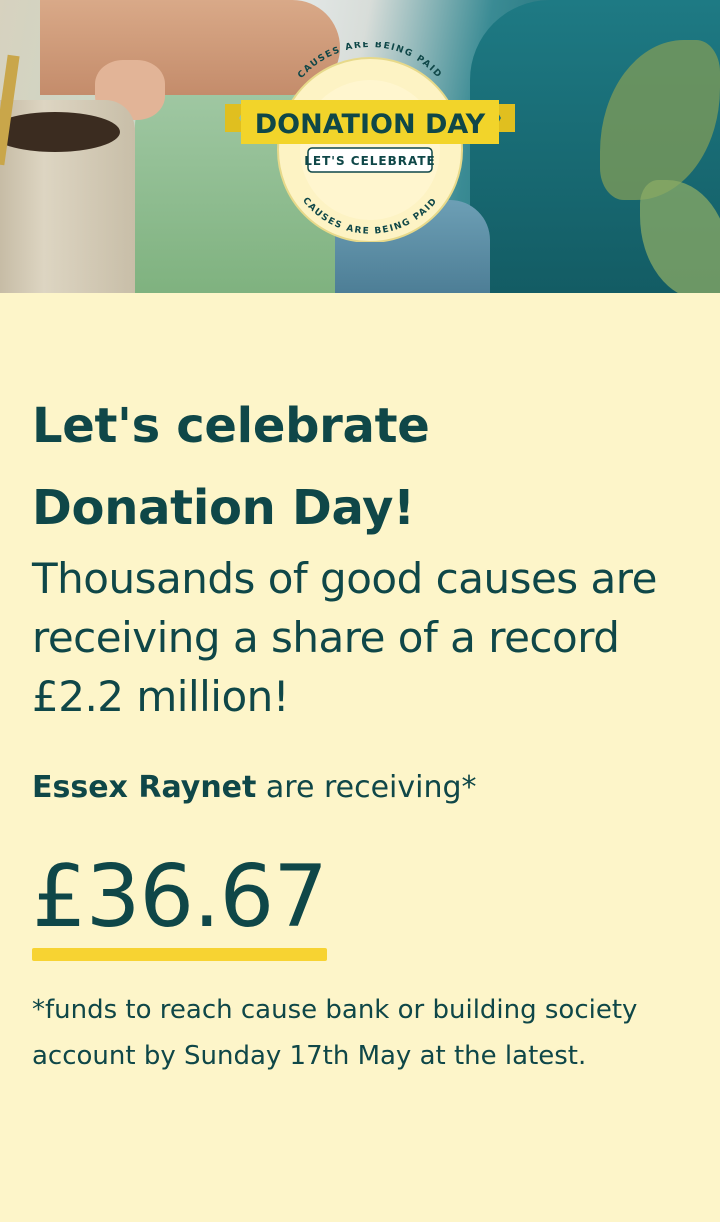 This screenshot has height=1222, width=720. Describe the element at coordinates (223, 508) in the screenshot. I see `headline-line-2: Donation Day!` at that location.